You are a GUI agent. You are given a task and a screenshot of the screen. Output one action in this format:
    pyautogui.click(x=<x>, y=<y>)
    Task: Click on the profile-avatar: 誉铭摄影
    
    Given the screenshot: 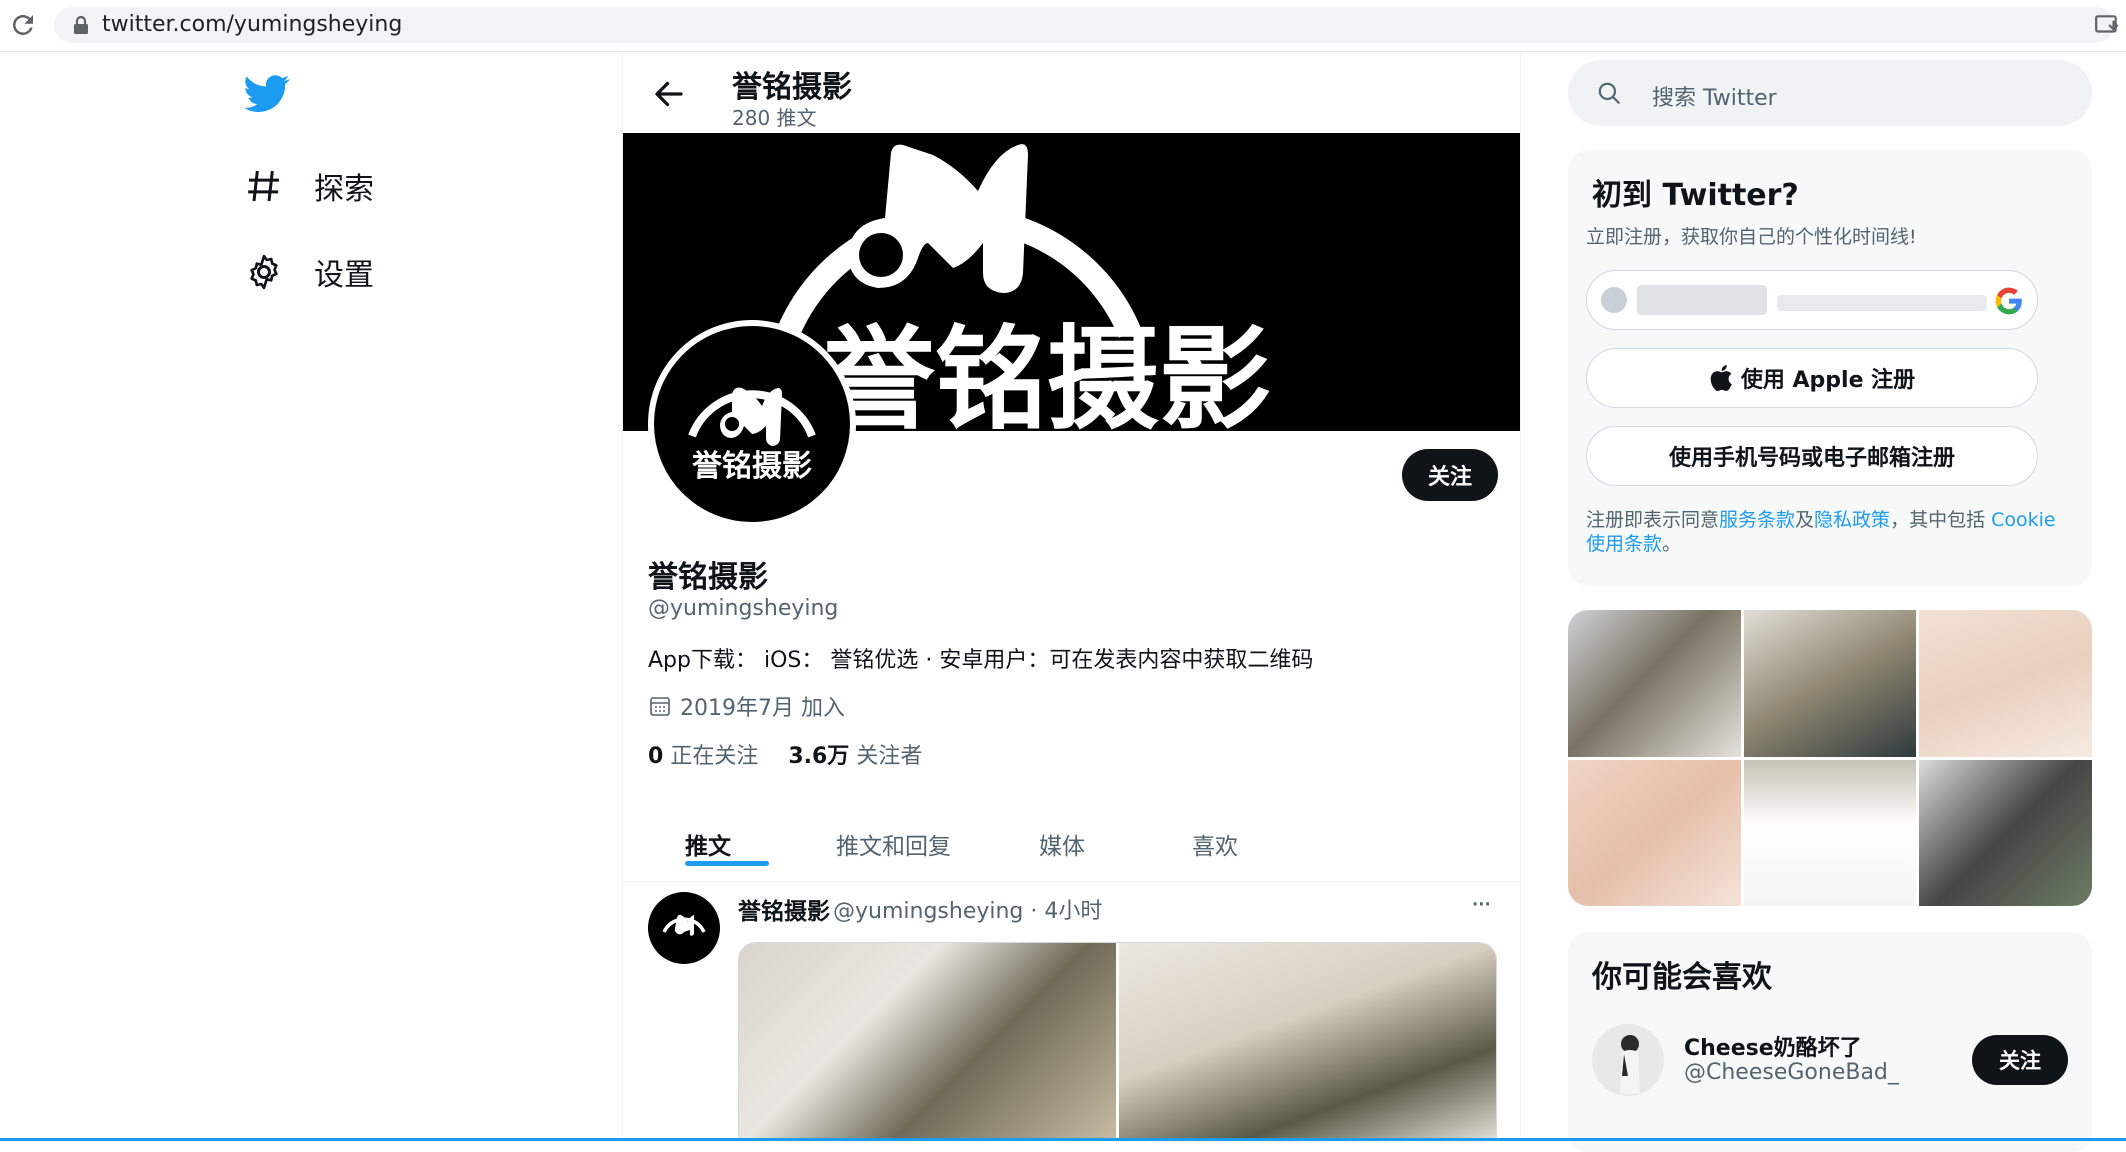 What is the action you would take?
    pyautogui.click(x=752, y=424)
    